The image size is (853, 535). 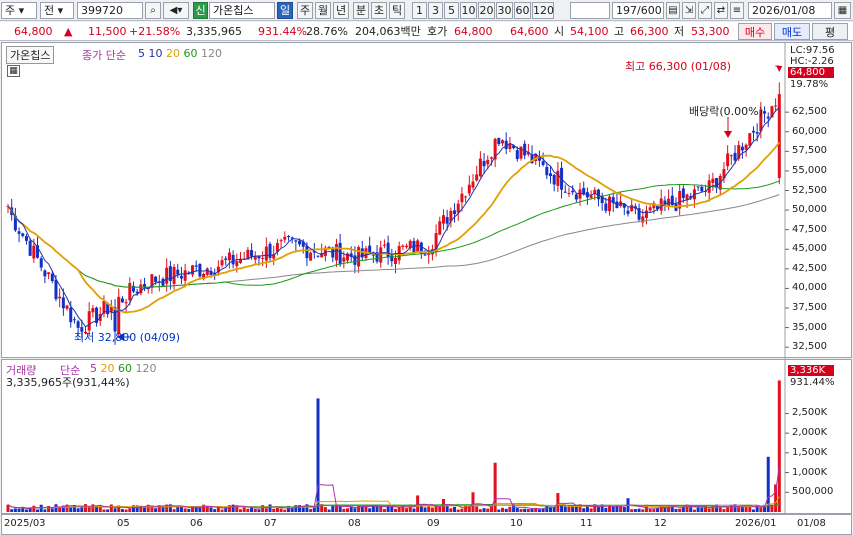 What do you see at coordinates (810, 413) in the screenshot?
I see `volume-tick-label: 2,500K` at bounding box center [810, 413].